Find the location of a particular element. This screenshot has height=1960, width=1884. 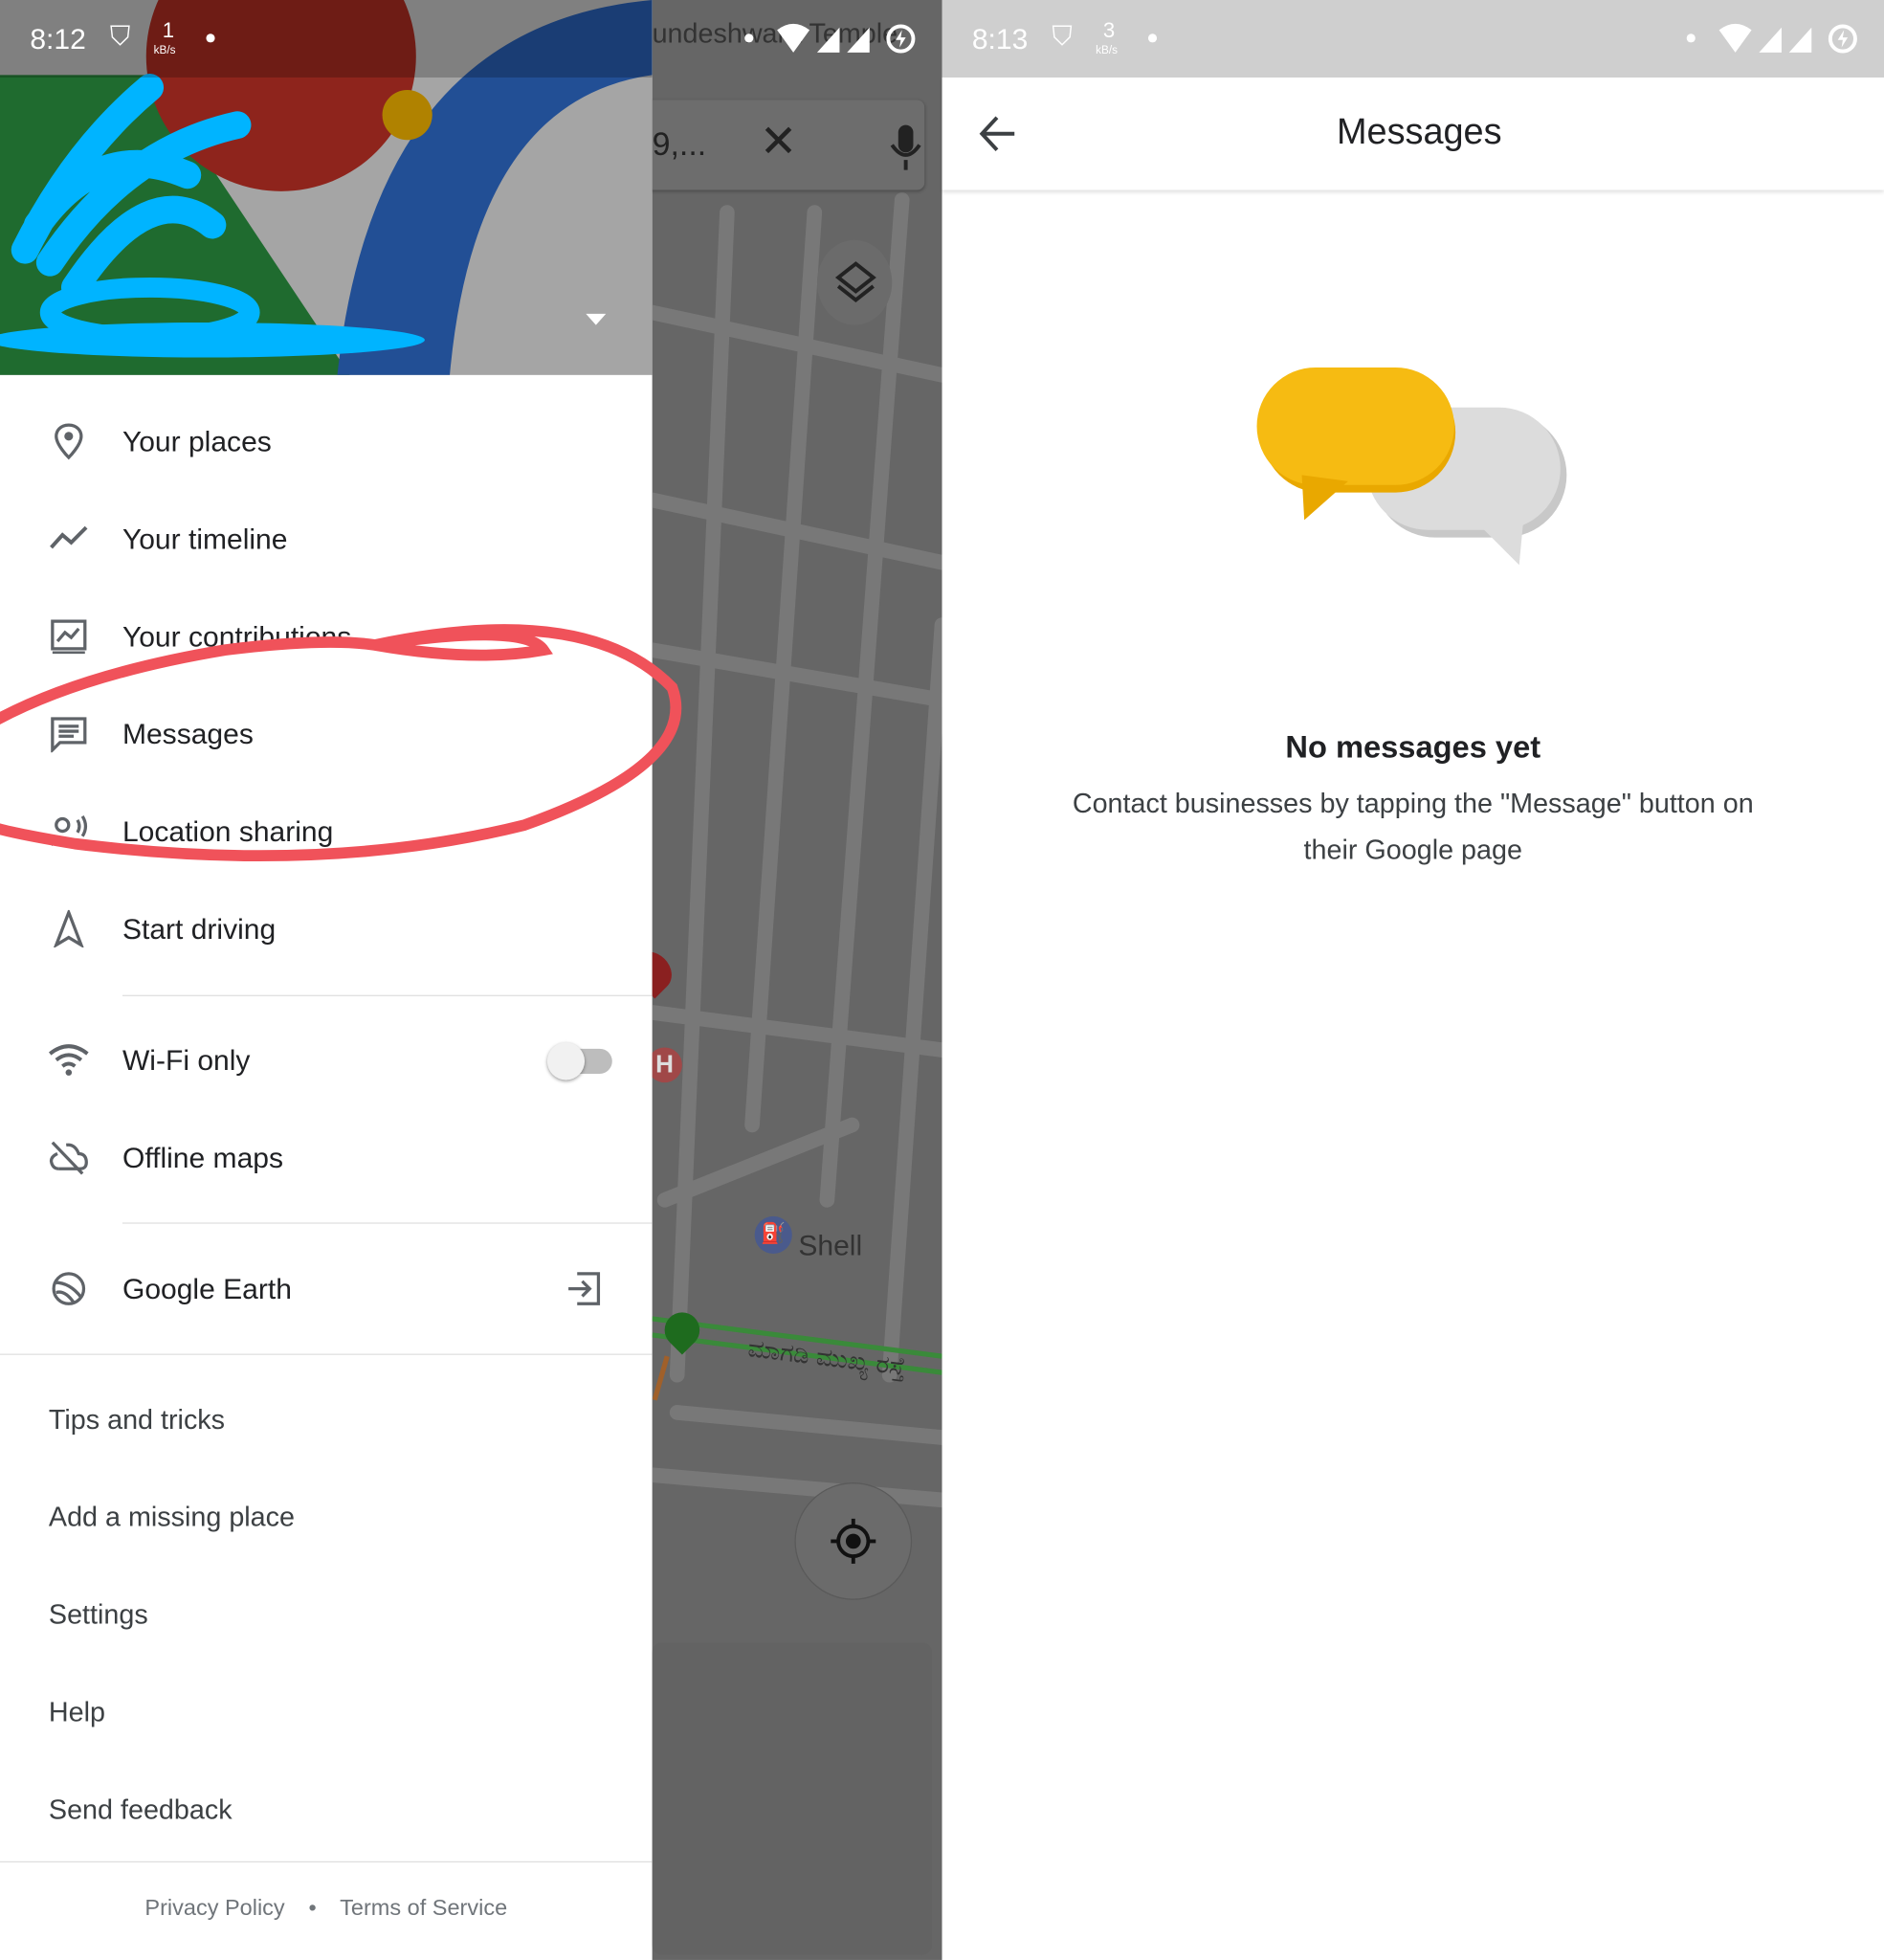

status-bar: 8:12 ⛉ 1 kB/s is located at coordinates (326, 39).